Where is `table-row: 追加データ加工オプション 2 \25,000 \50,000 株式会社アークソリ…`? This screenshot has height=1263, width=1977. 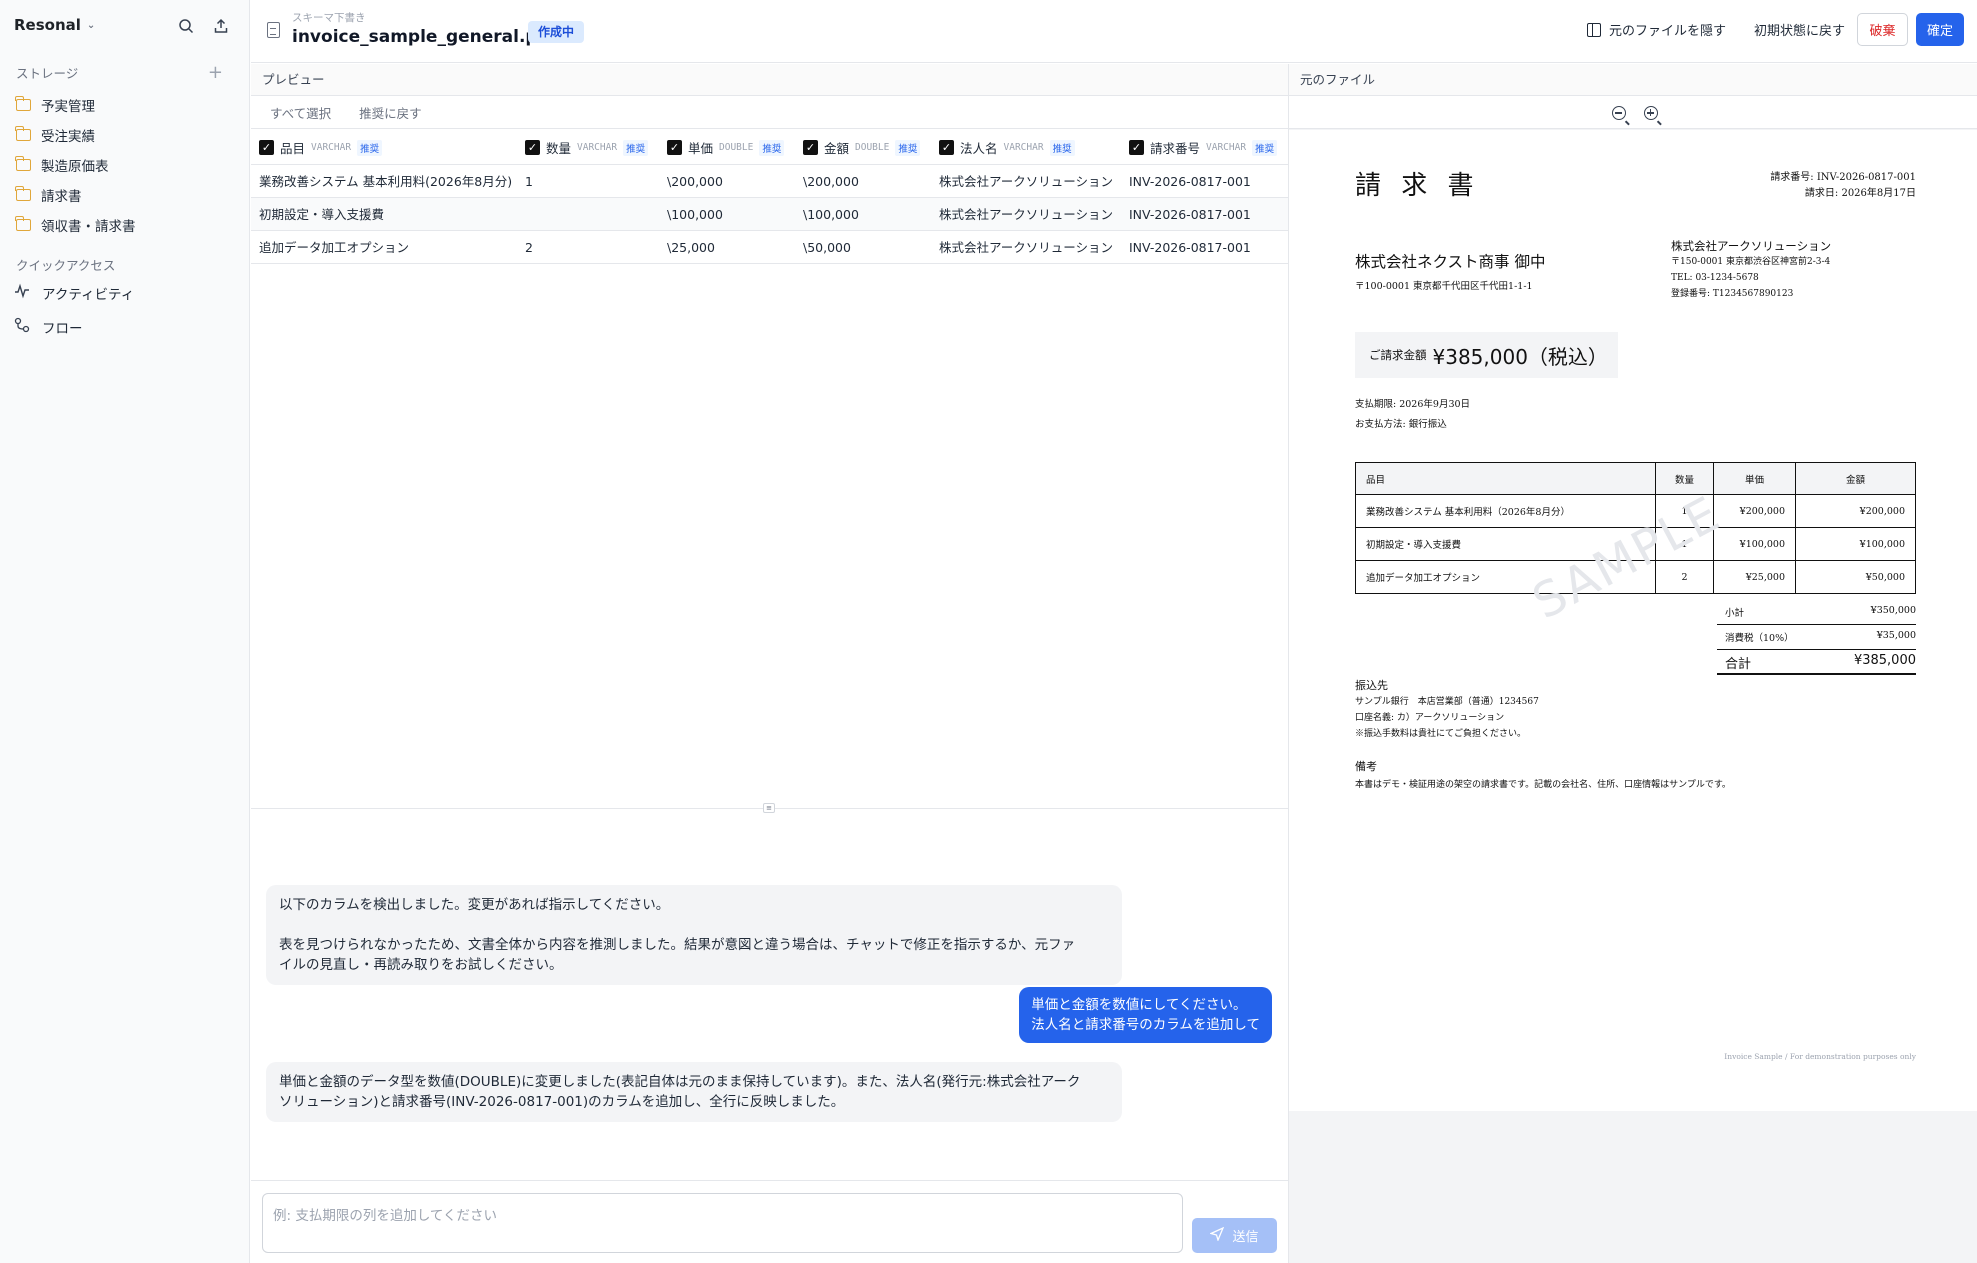 table-row: 追加データ加工オプション 2 \25,000 \50,000 株式会社アークソリ… is located at coordinates (769, 247).